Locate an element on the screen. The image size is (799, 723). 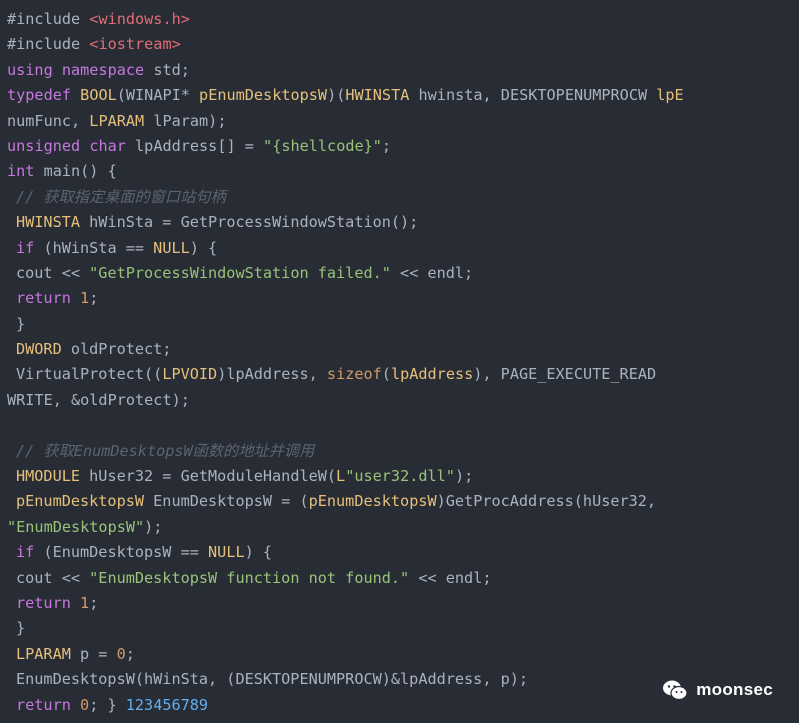
code-token: "EnumDesktopsW" is located at coordinates (76, 526).